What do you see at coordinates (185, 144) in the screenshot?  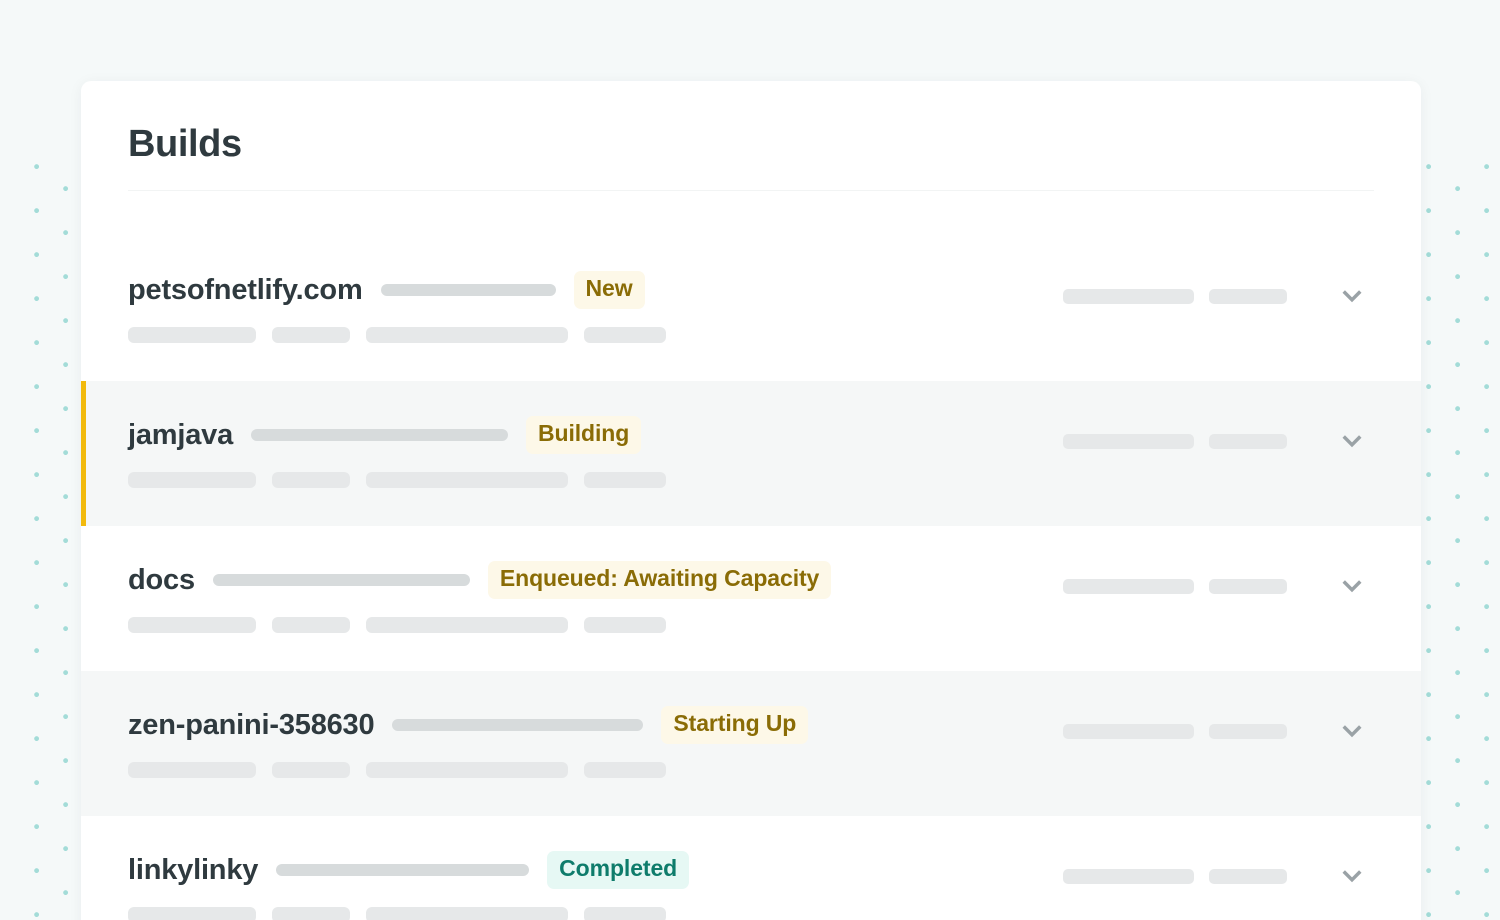 I see `page-title: Builds` at bounding box center [185, 144].